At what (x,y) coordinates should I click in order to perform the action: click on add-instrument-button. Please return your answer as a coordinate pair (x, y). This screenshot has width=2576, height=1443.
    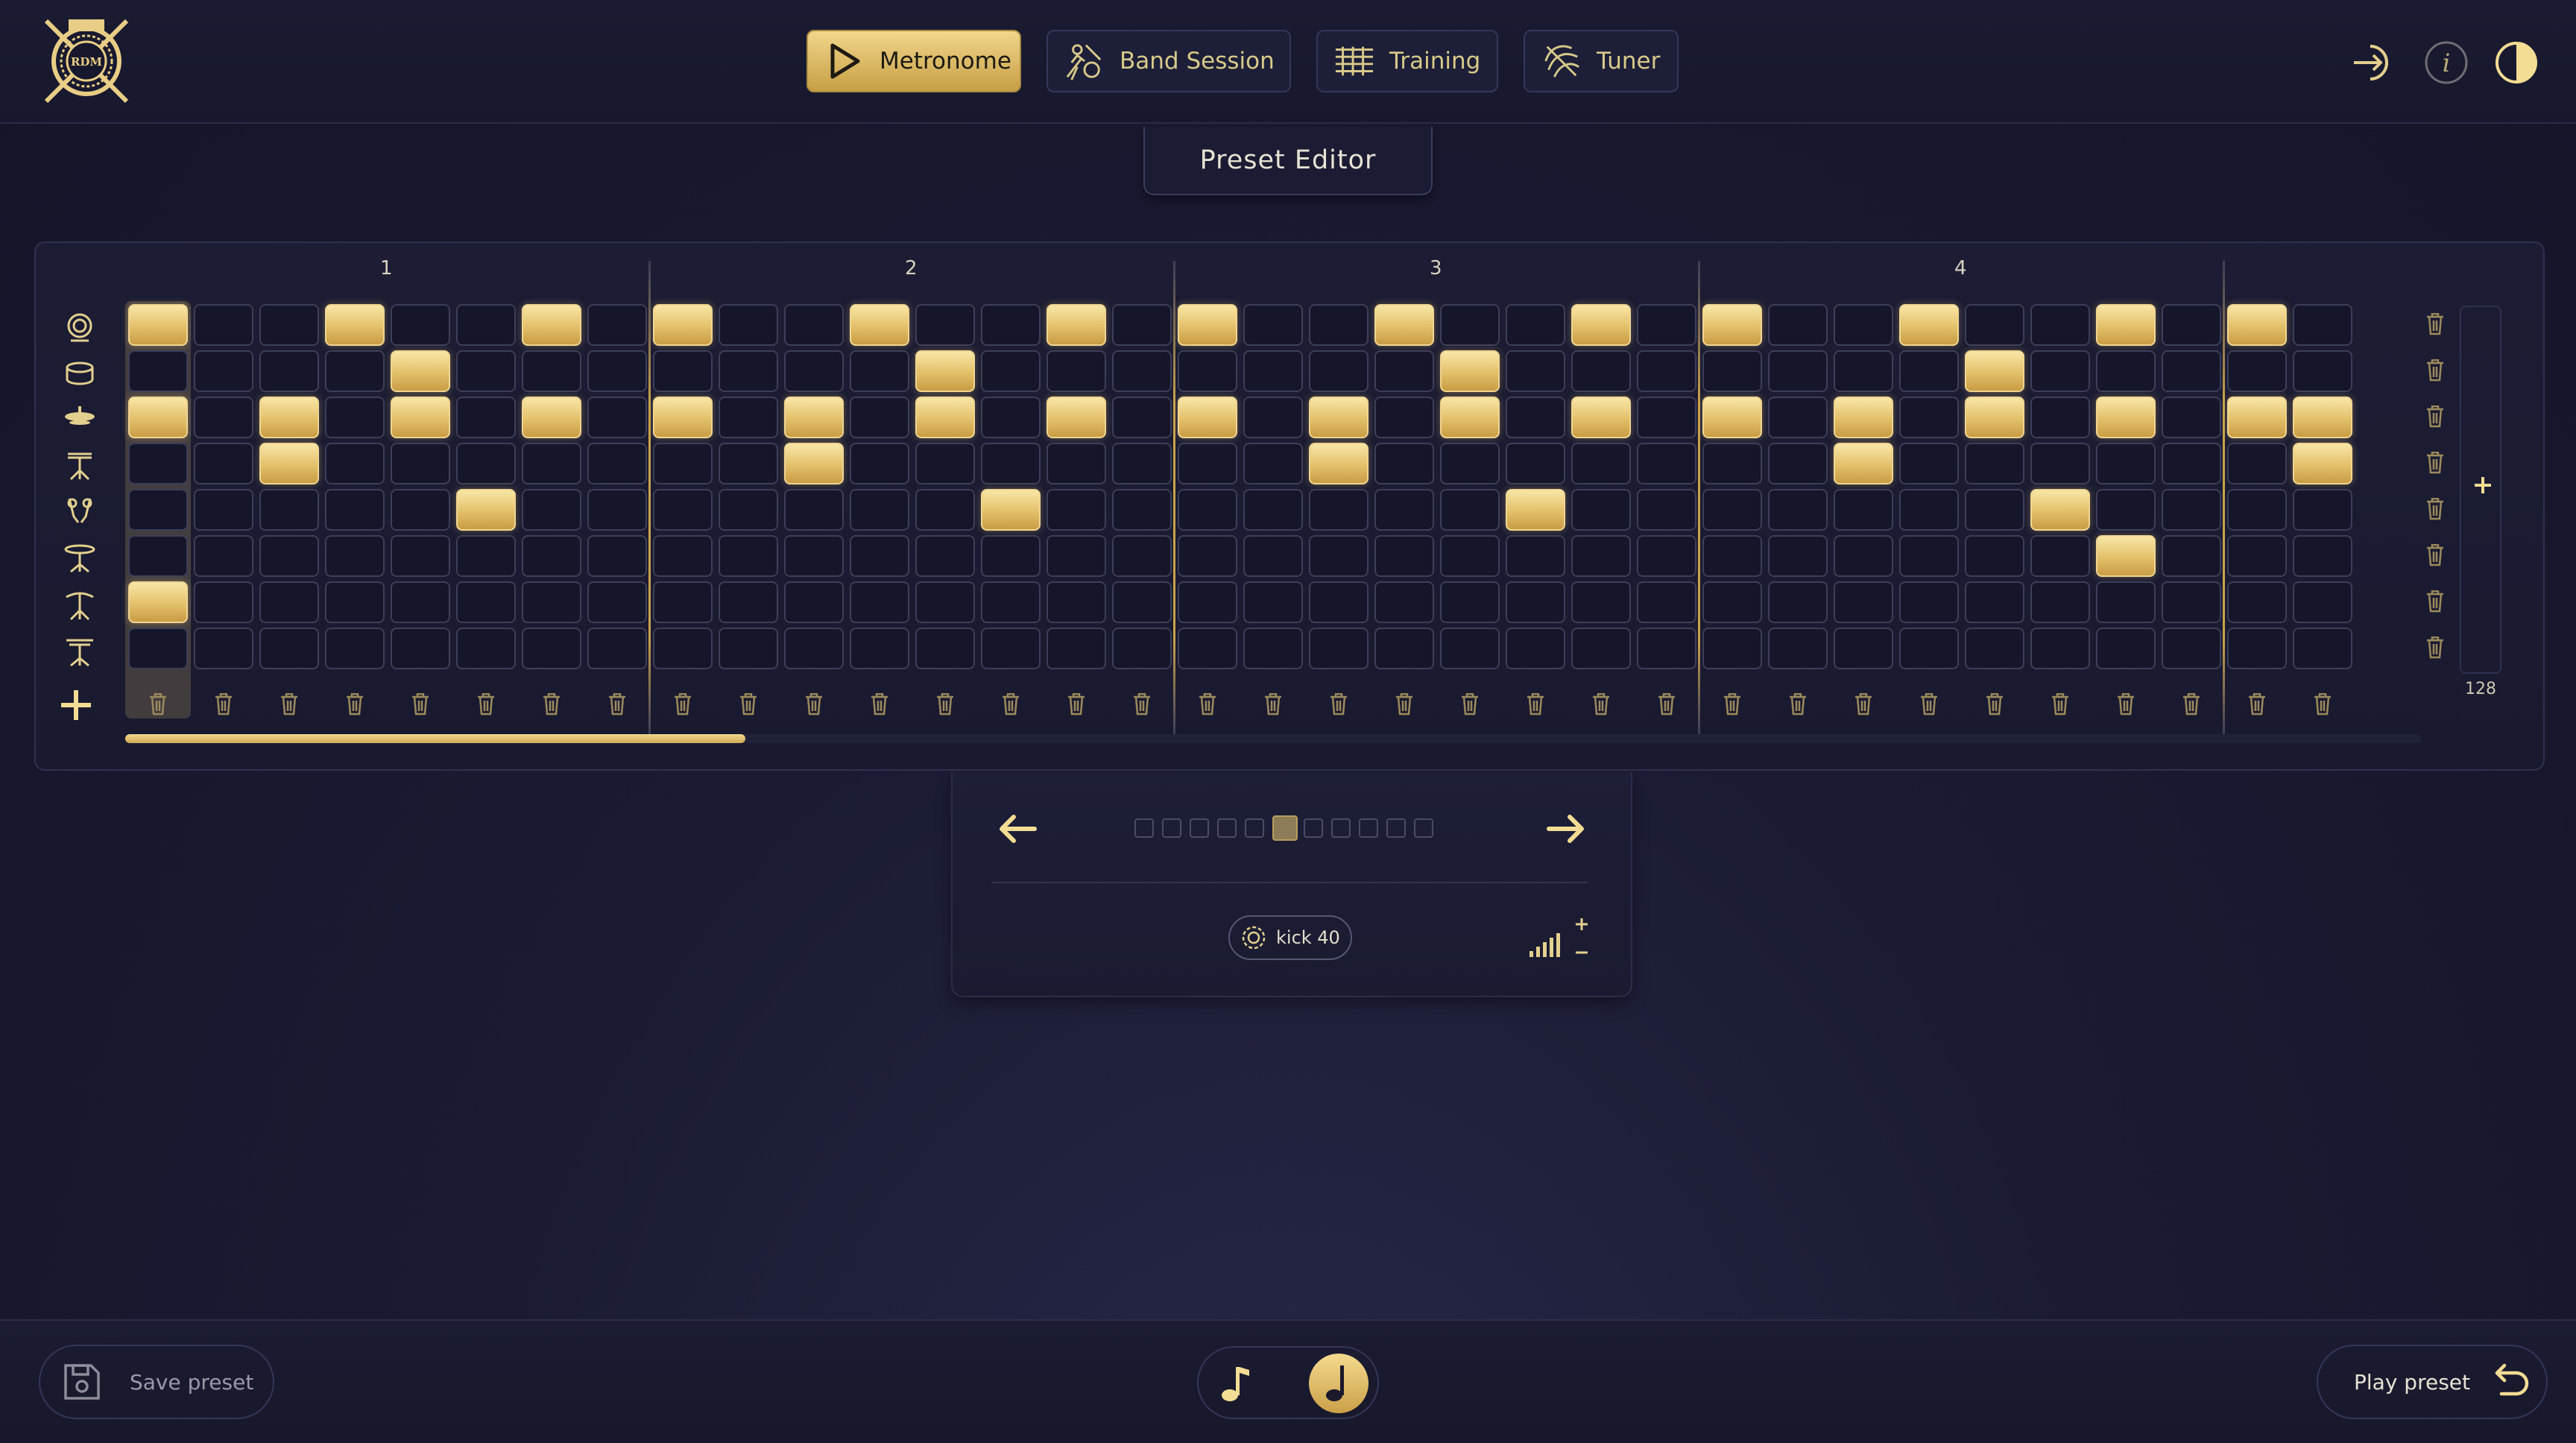
    Looking at the image, I should click on (76, 705).